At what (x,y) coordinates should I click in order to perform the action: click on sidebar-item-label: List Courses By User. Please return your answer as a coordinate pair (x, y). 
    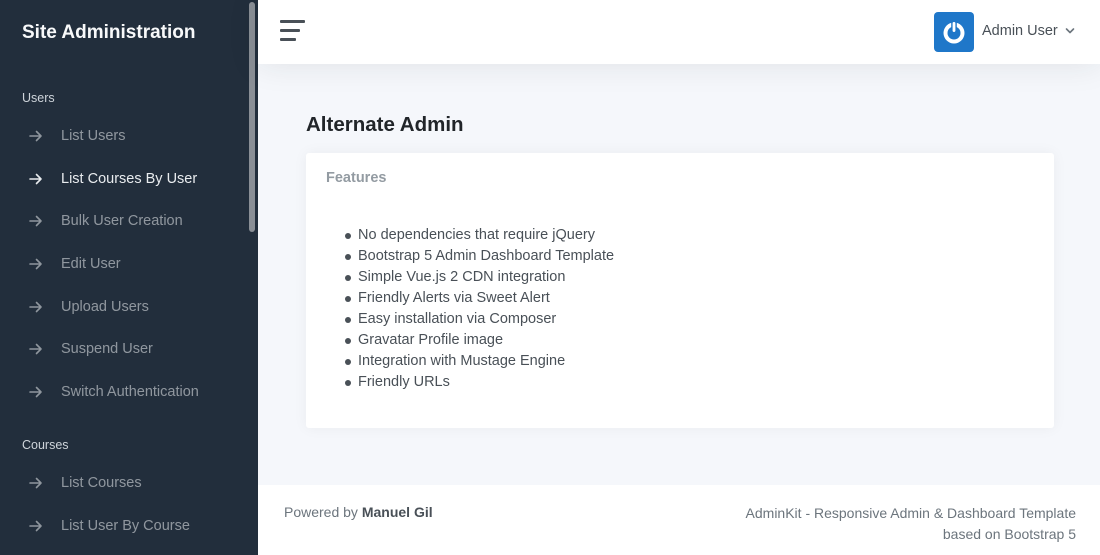
    Looking at the image, I should click on (129, 179).